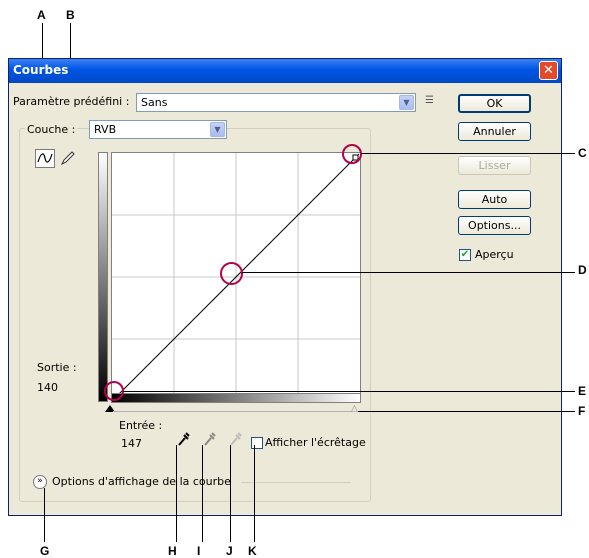 The image size is (589, 558). I want to click on callout-b: B, so click(70, 15).